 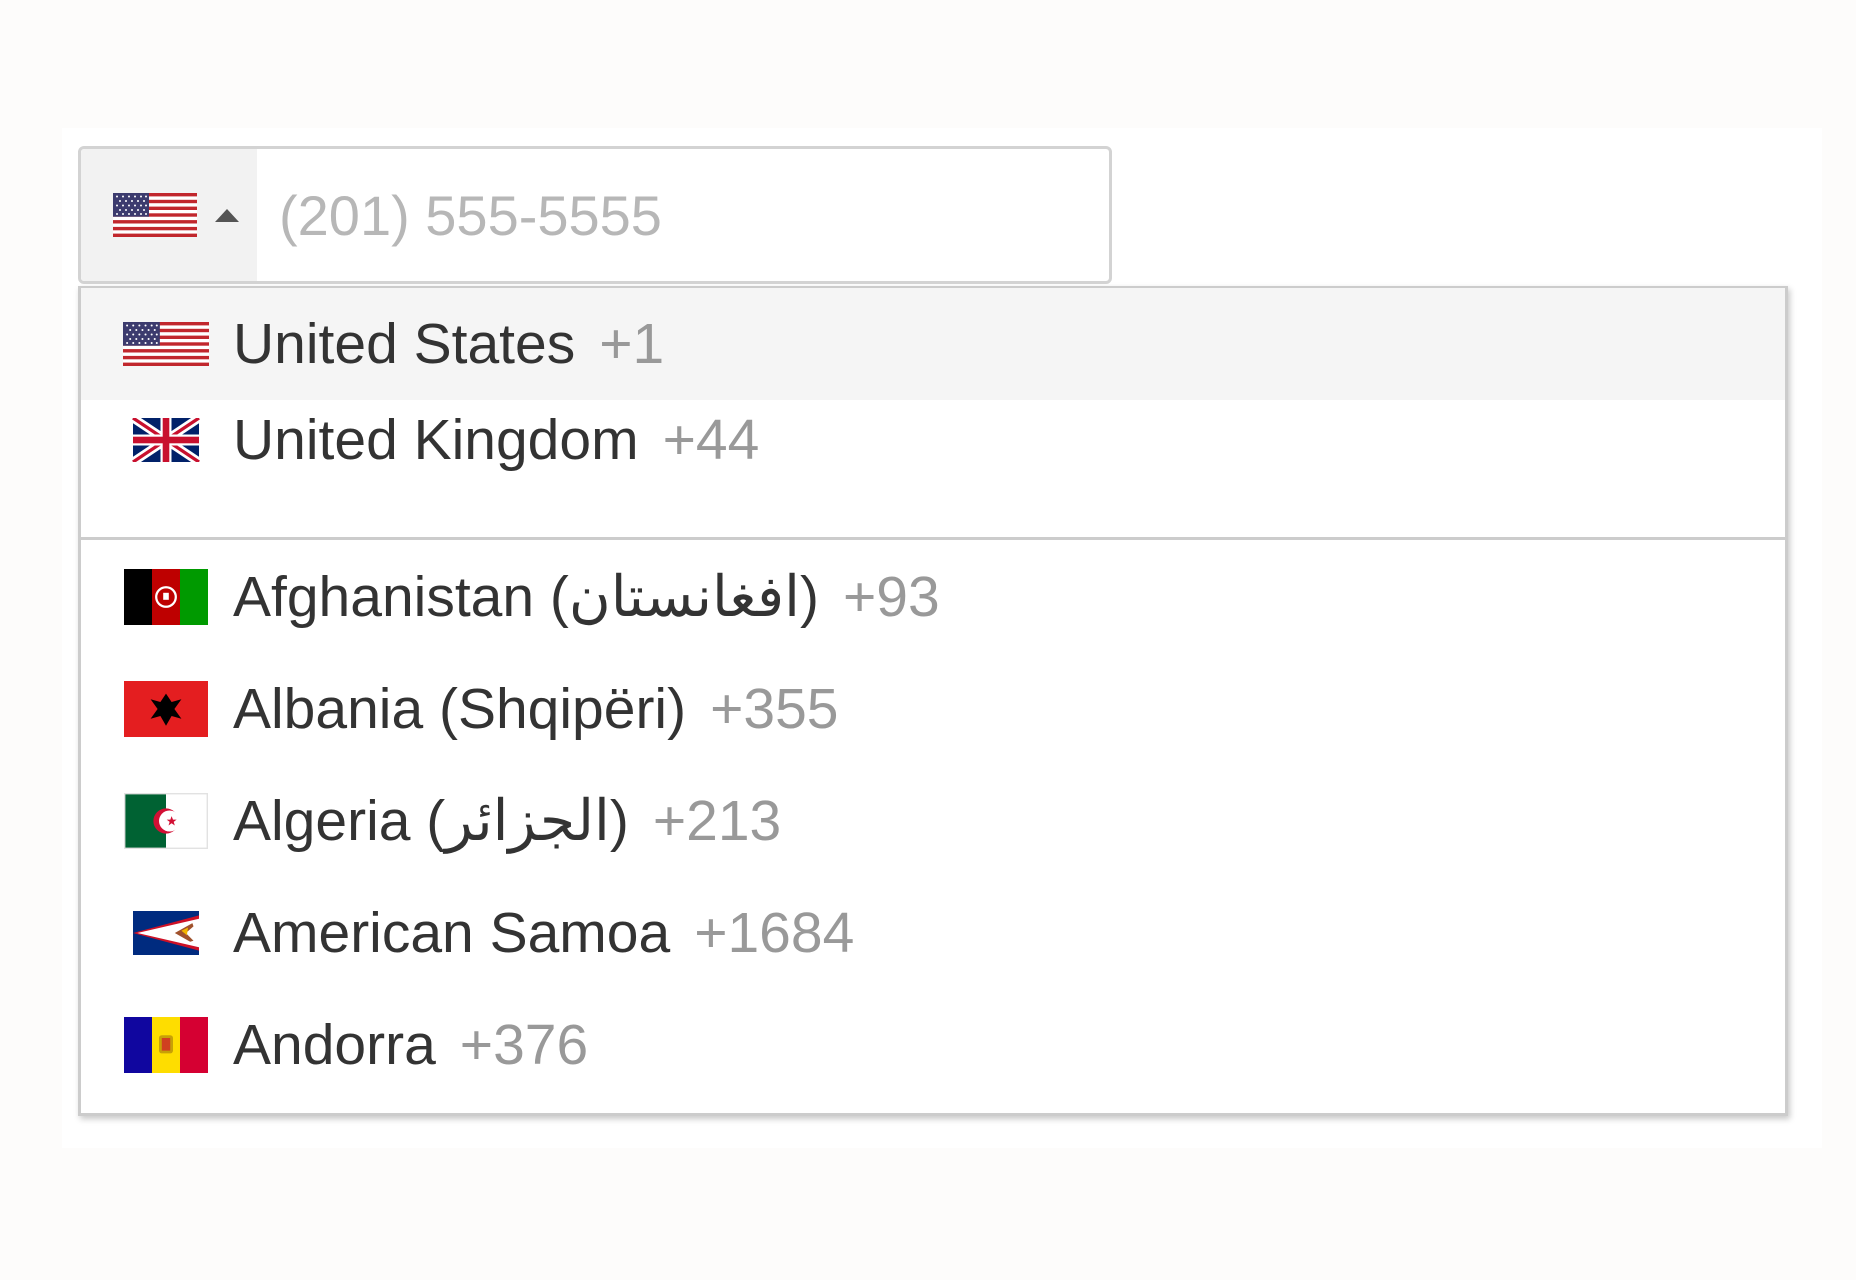 I want to click on dial-code: +1, so click(x=632, y=344).